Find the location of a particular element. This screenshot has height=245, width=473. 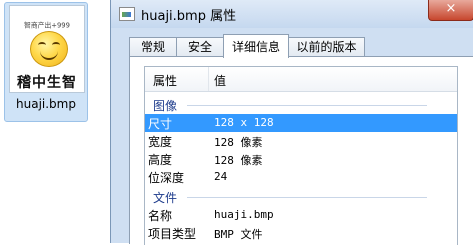

title-bar: huaji.bmp 属性 × is located at coordinates (292, 14).